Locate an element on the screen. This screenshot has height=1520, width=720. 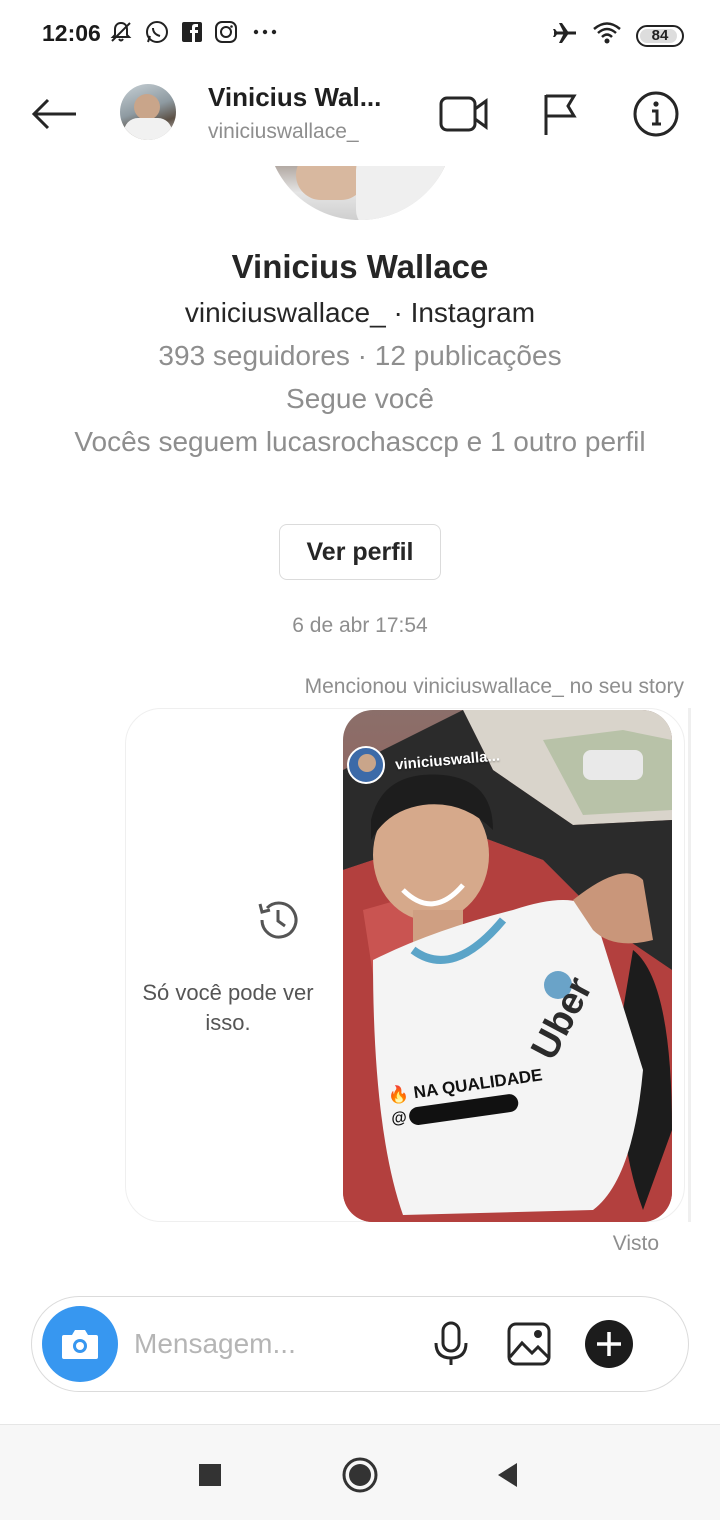
whatsapp-icon is located at coordinates (157, 32).